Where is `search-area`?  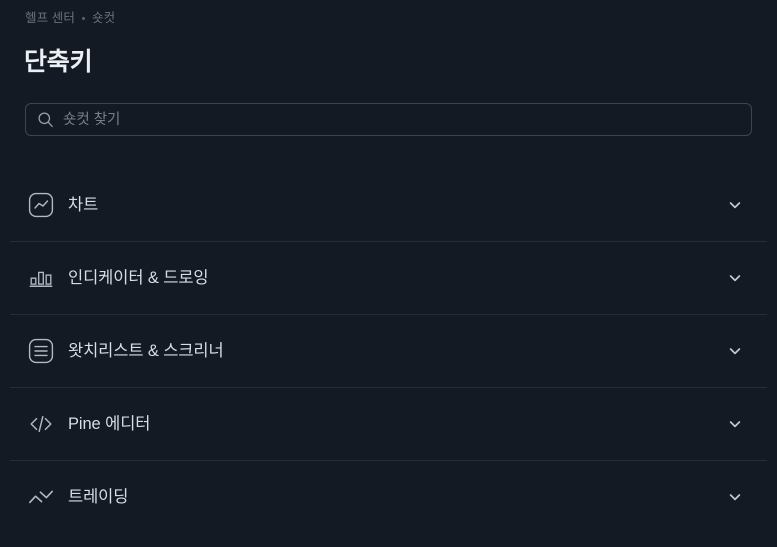
search-area is located at coordinates (388, 119).